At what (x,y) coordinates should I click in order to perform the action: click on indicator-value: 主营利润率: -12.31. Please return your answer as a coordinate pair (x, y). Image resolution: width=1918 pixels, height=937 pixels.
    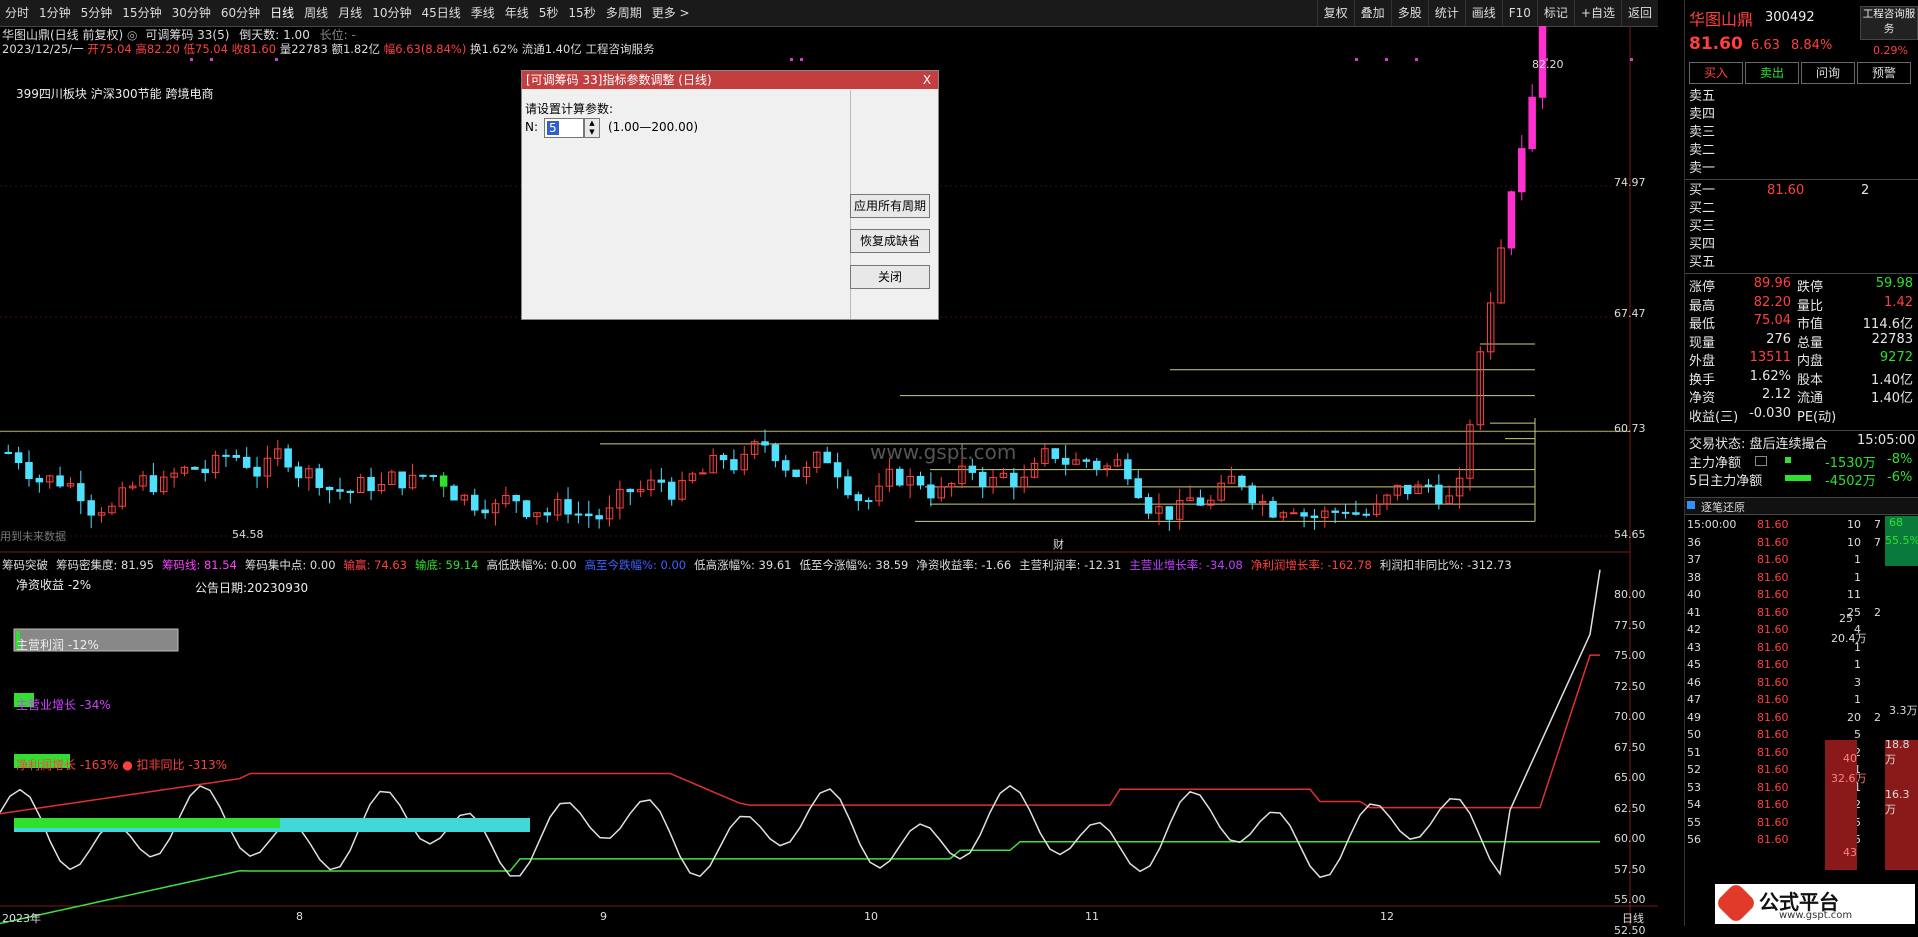
    Looking at the image, I should click on (1070, 565).